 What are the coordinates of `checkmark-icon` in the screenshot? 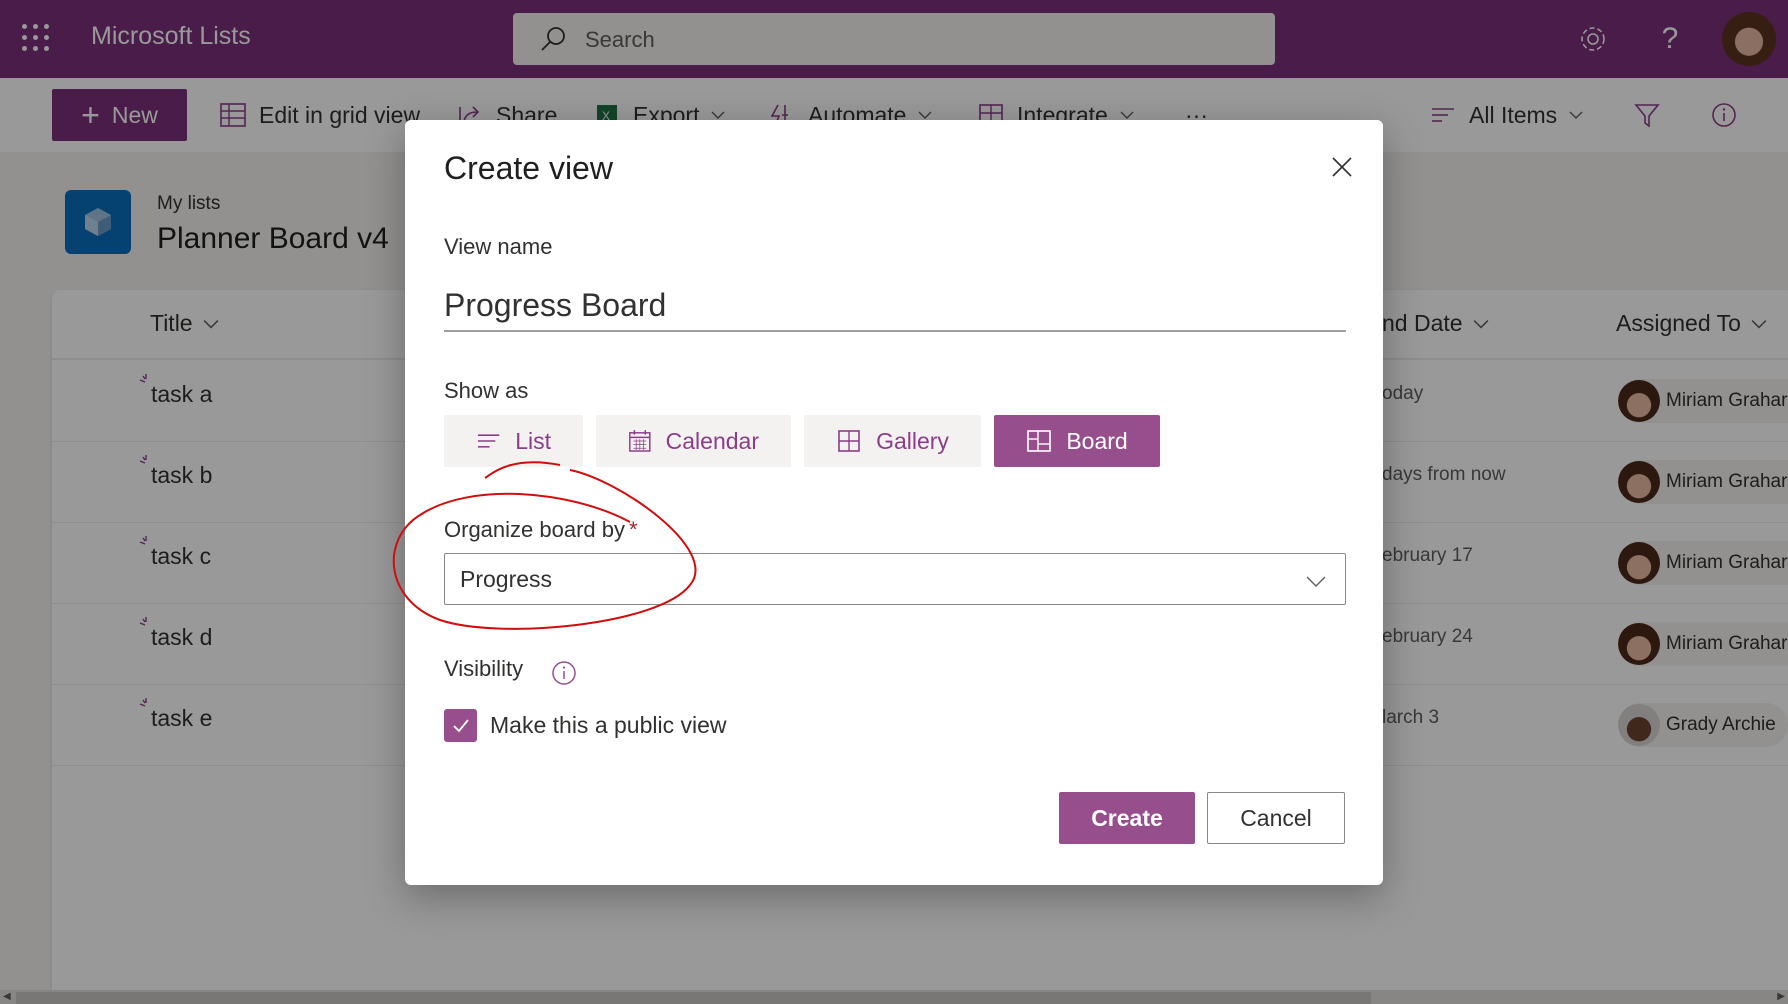 It's located at (460, 725).